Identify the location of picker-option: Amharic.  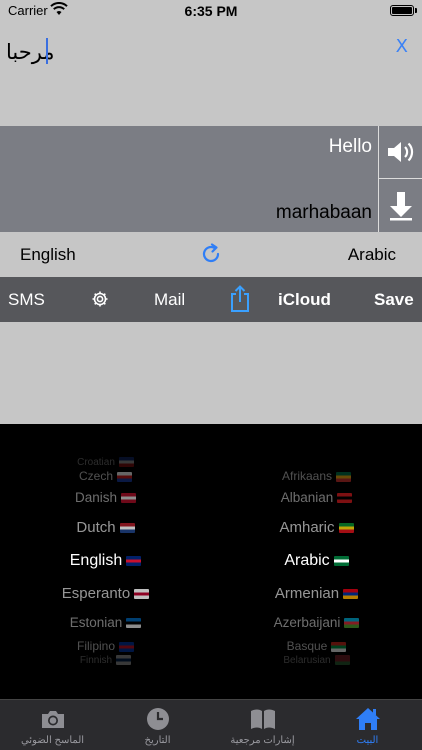
(316, 527).